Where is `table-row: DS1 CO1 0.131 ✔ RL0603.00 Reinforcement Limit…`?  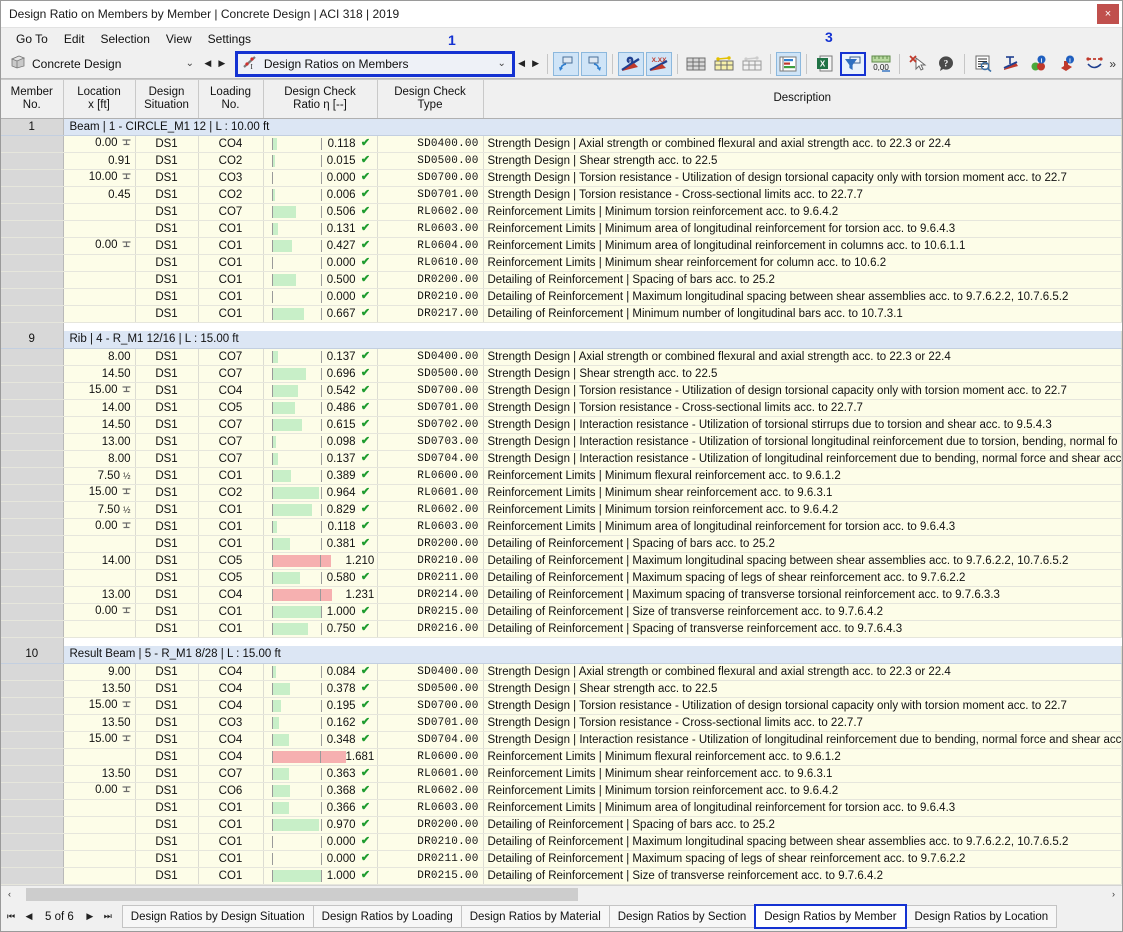 table-row: DS1 CO1 0.131 ✔ RL0603.00 Reinforcement Limit… is located at coordinates (561, 229).